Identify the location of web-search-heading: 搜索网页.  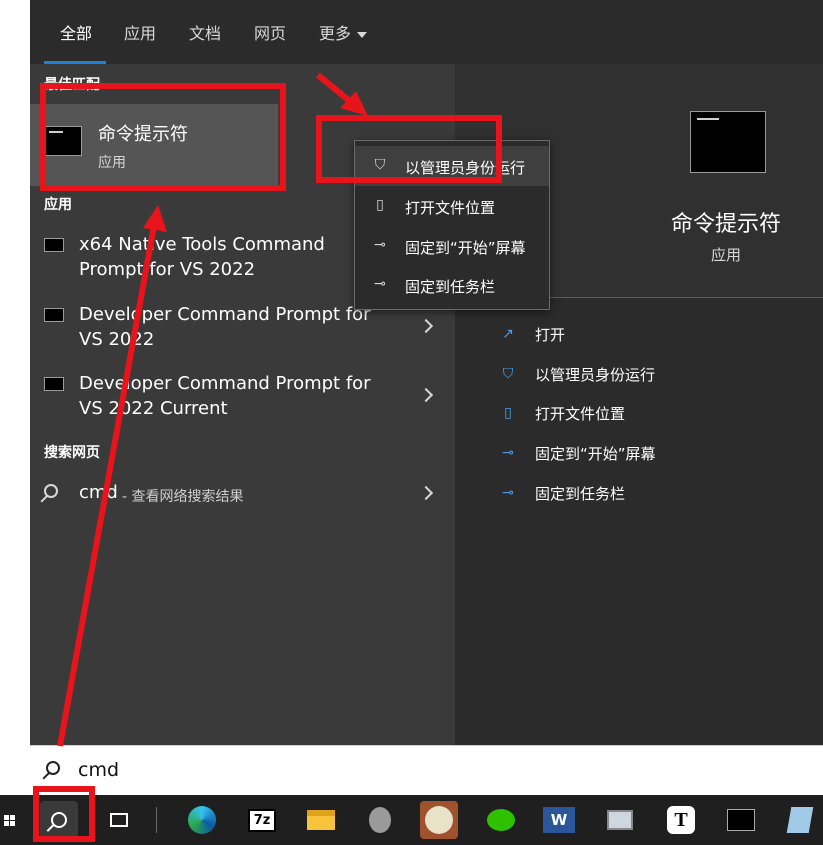
(72, 453).